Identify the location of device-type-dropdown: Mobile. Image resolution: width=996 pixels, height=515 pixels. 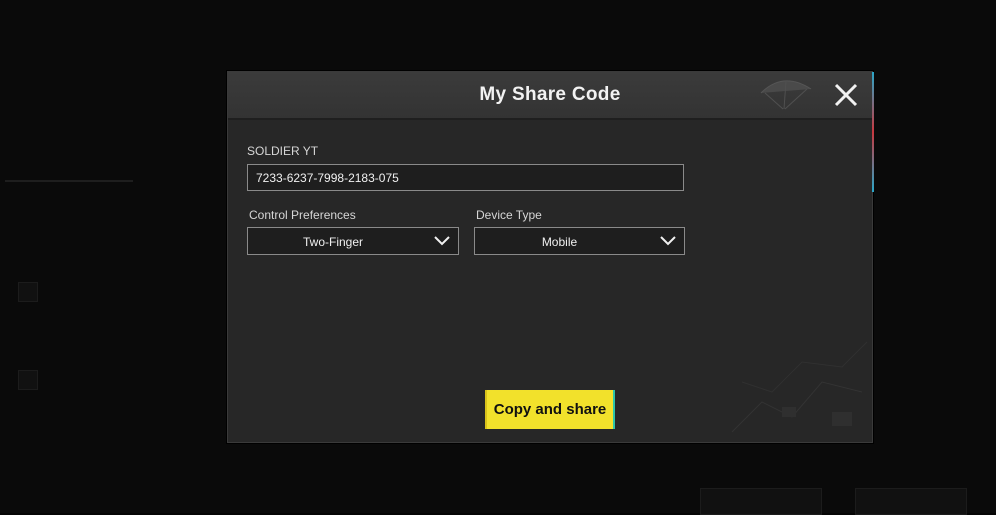
(579, 241).